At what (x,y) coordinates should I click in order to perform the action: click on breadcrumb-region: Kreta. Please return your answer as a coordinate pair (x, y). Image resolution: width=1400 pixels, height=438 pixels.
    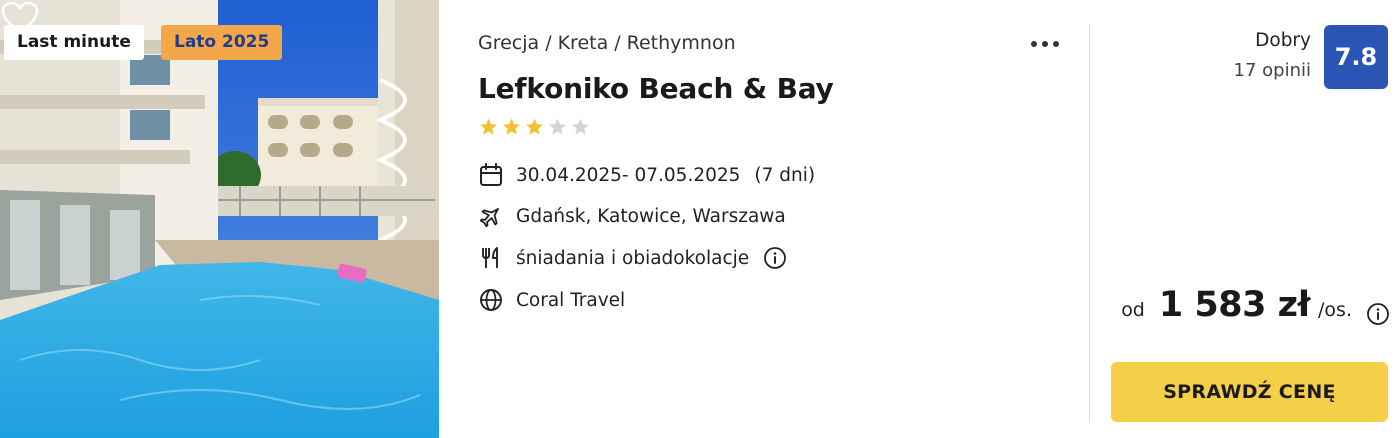
    Looking at the image, I should click on (583, 43).